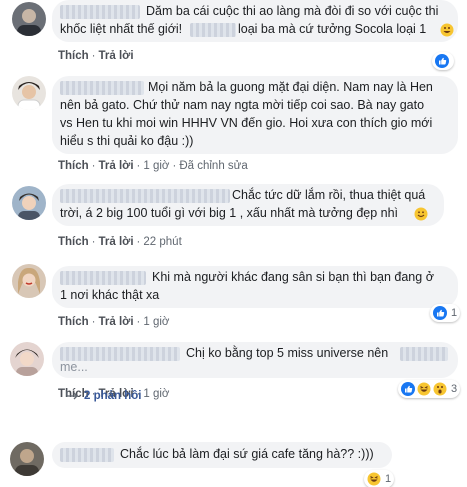  What do you see at coordinates (113, 396) in the screenshot?
I see `replies-count-label: 2 phản hồi` at bounding box center [113, 396].